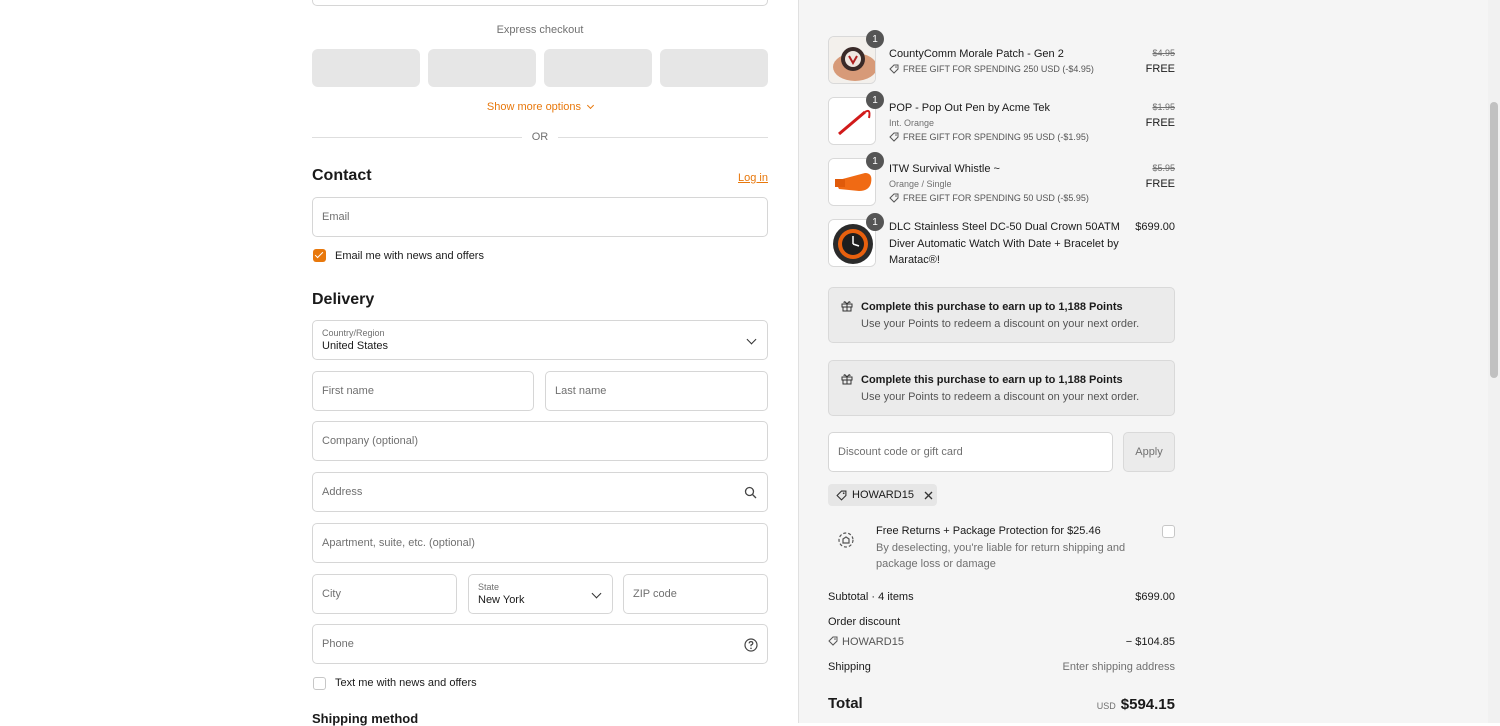  Describe the element at coordinates (1150, 642) in the screenshot. I see `discount-amount: − $104.85` at that location.